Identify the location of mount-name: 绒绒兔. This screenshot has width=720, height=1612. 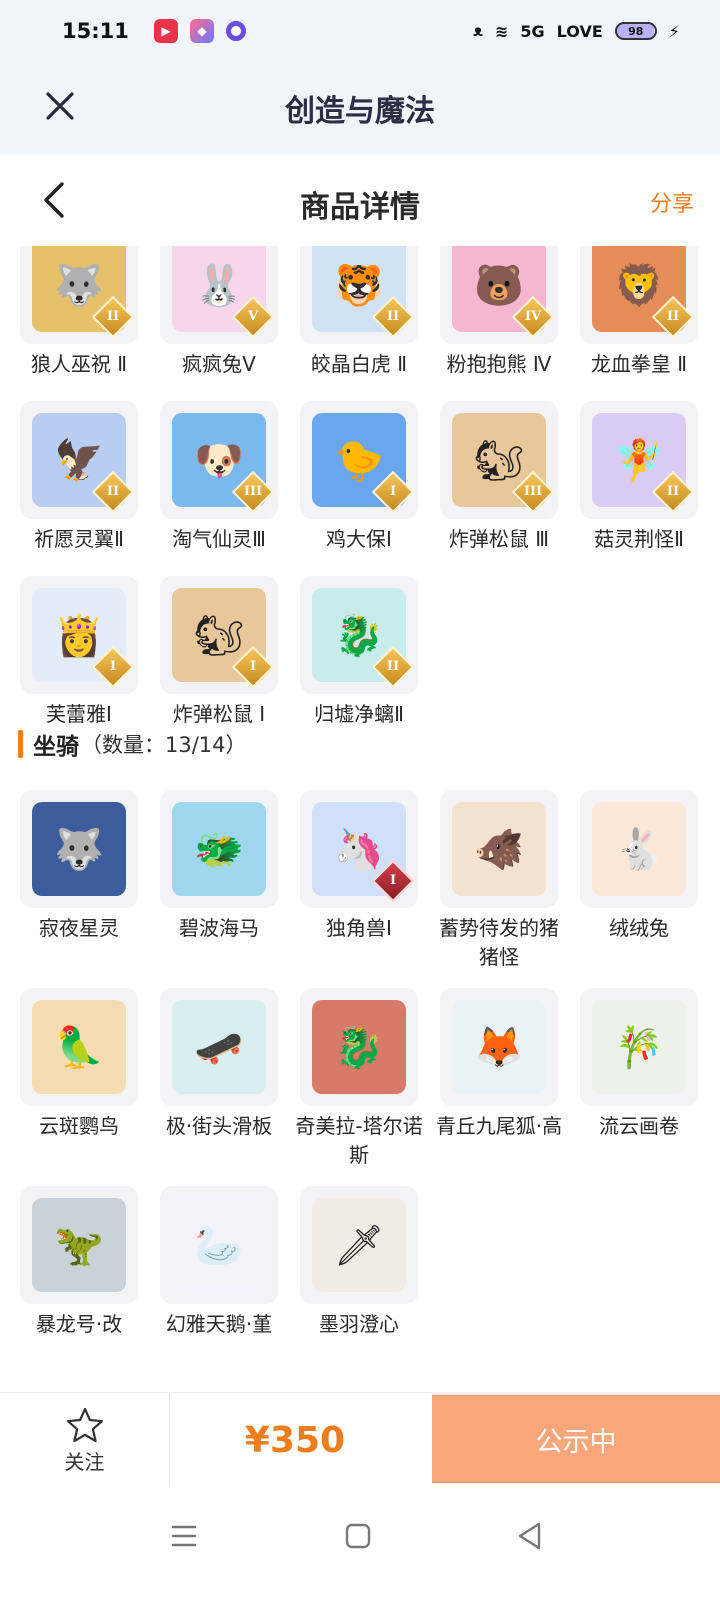
(639, 928).